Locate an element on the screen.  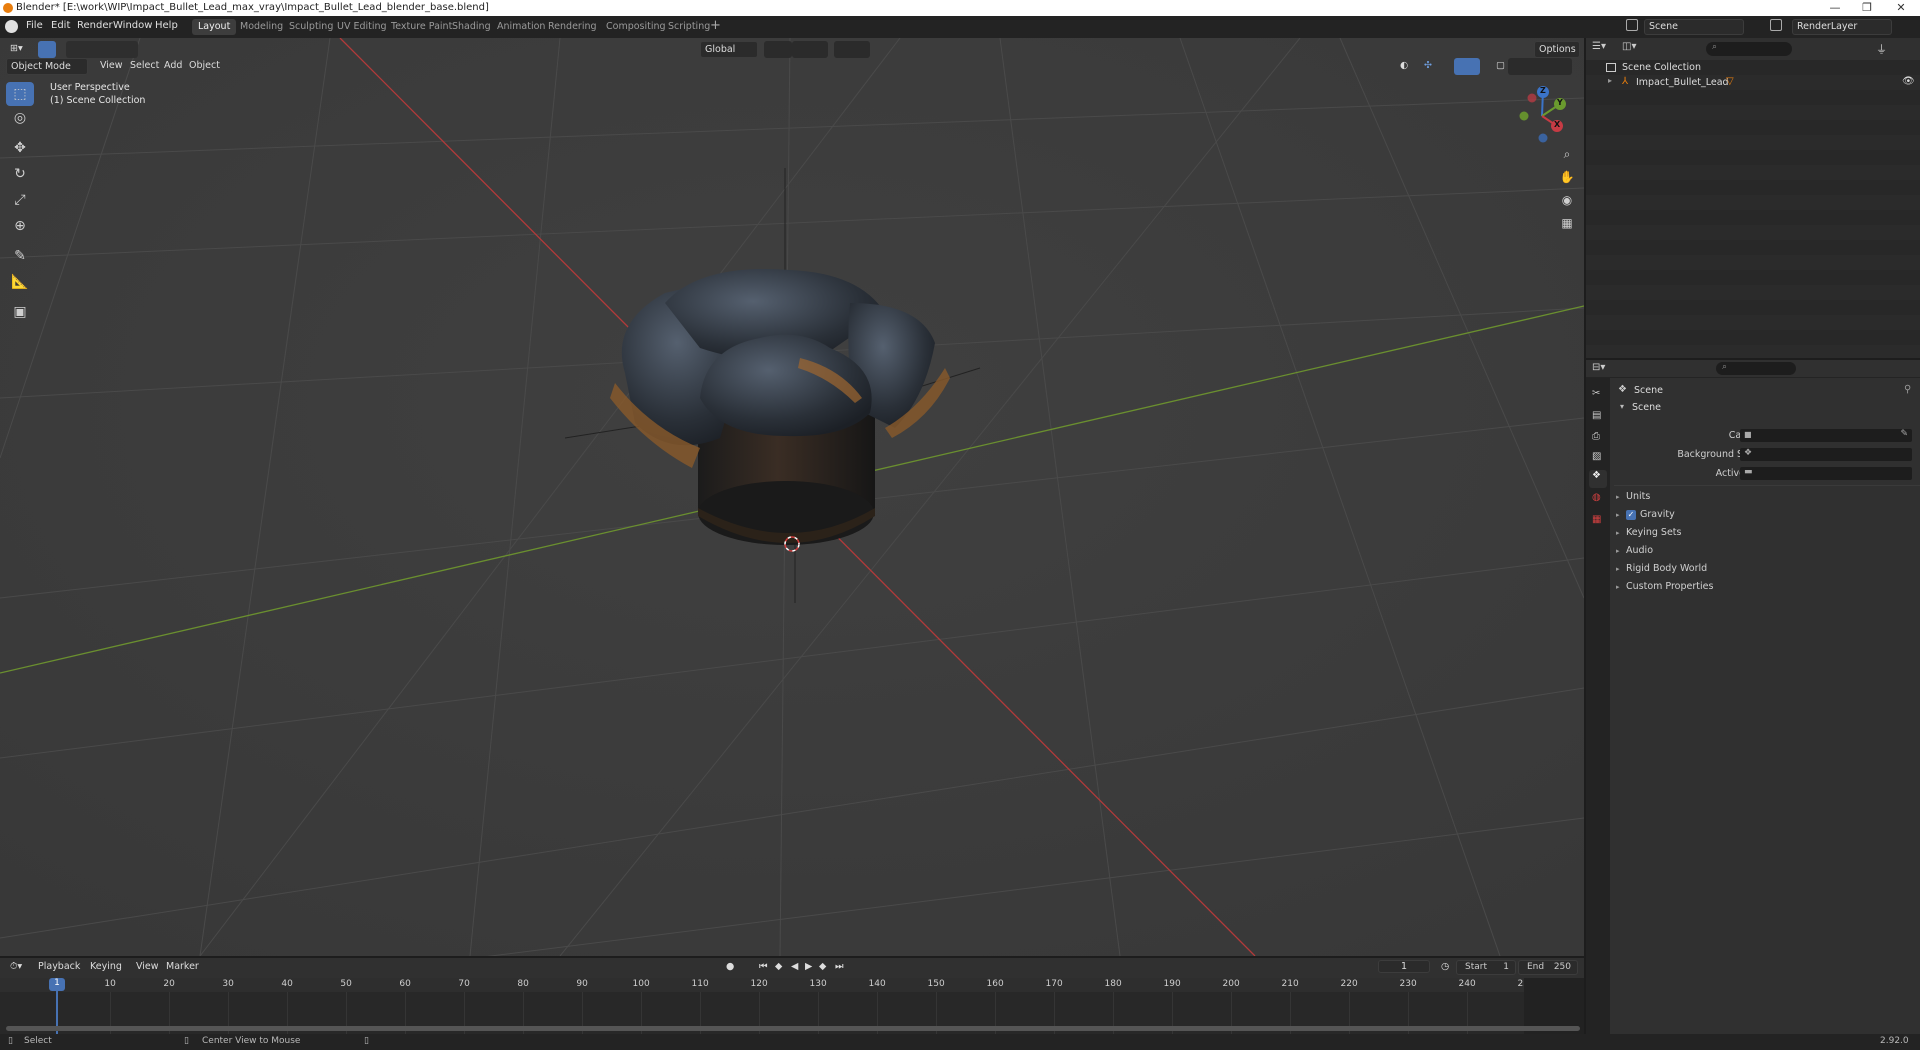
outliner-row-object: ▸ ⅄ Impact_Bullet_Lead ▽ 👁 is located at coordinates (1753, 82).